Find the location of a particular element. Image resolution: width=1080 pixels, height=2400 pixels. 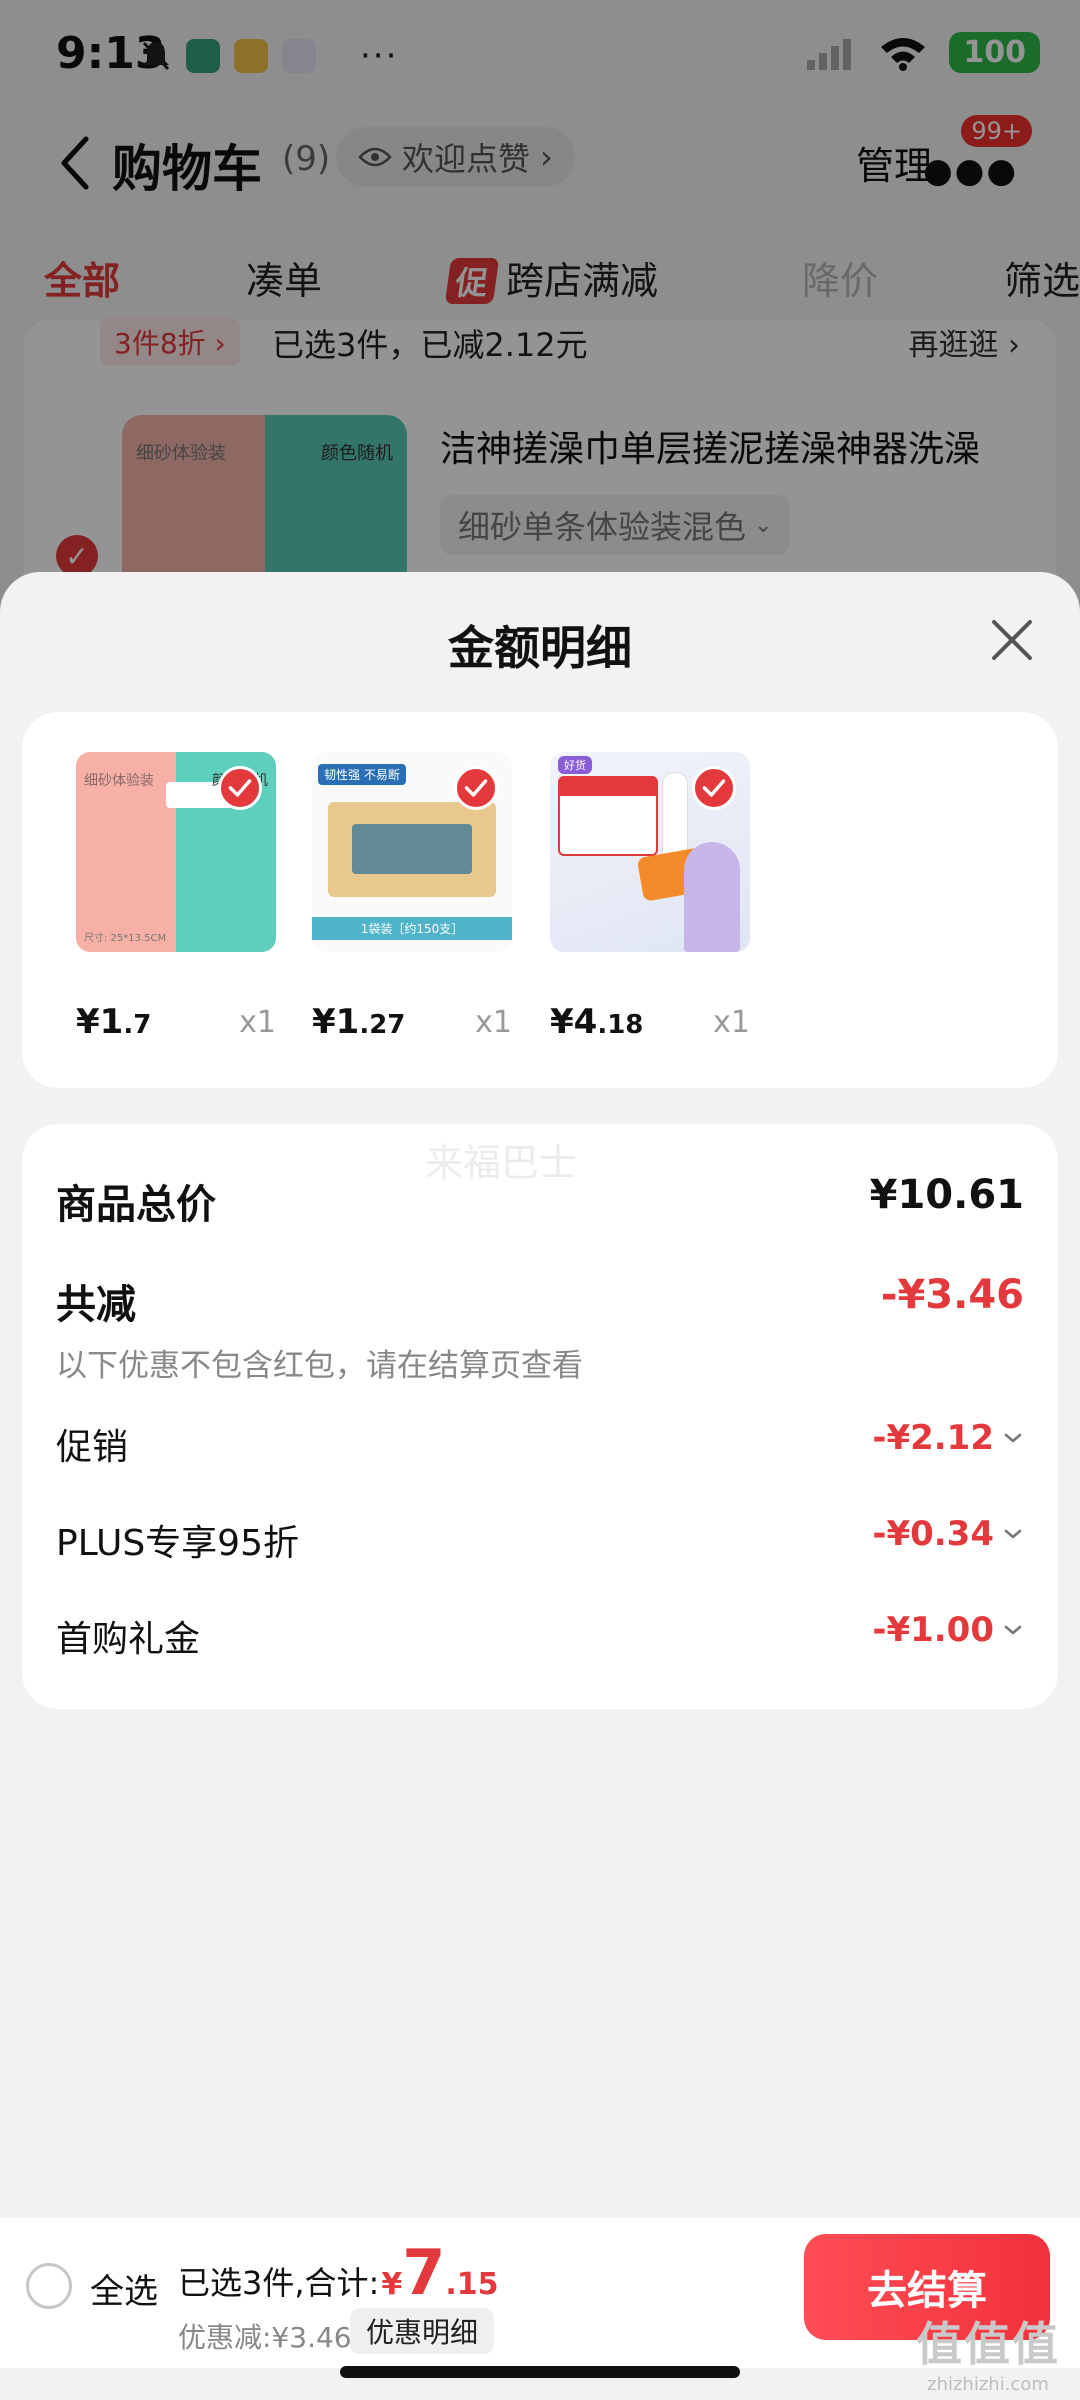

discount-summary: 优惠减:¥3.46 is located at coordinates (265, 2337).